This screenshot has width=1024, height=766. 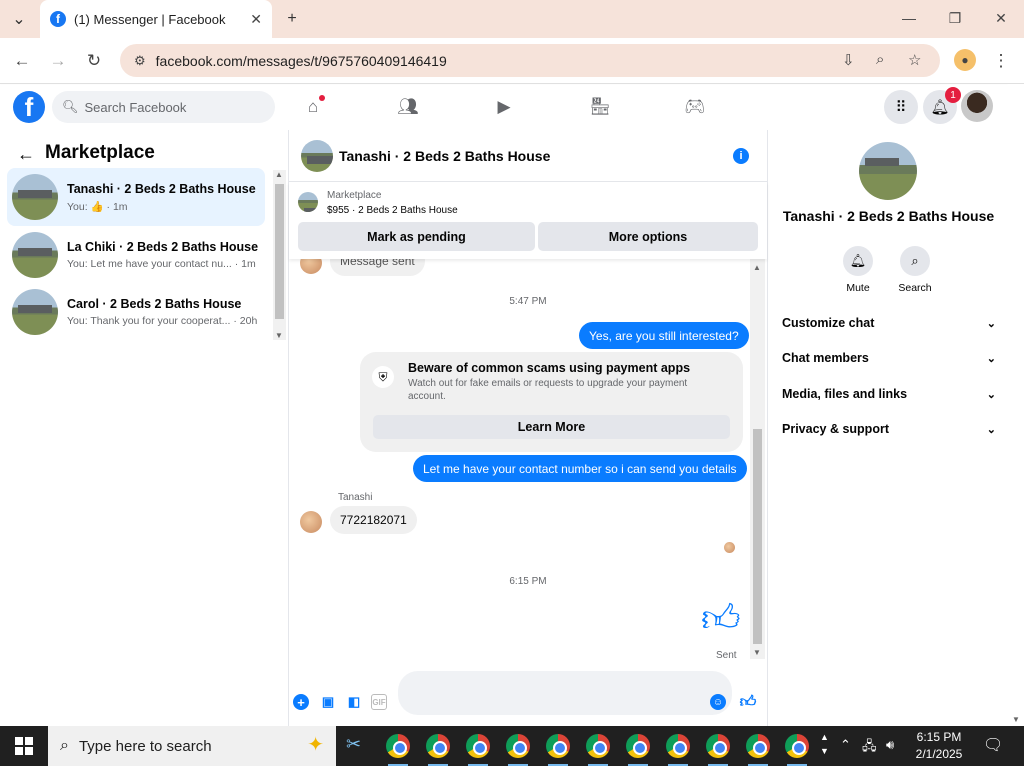 What do you see at coordinates (354, 702) in the screenshot?
I see `sticker-icon: ◧` at bounding box center [354, 702].